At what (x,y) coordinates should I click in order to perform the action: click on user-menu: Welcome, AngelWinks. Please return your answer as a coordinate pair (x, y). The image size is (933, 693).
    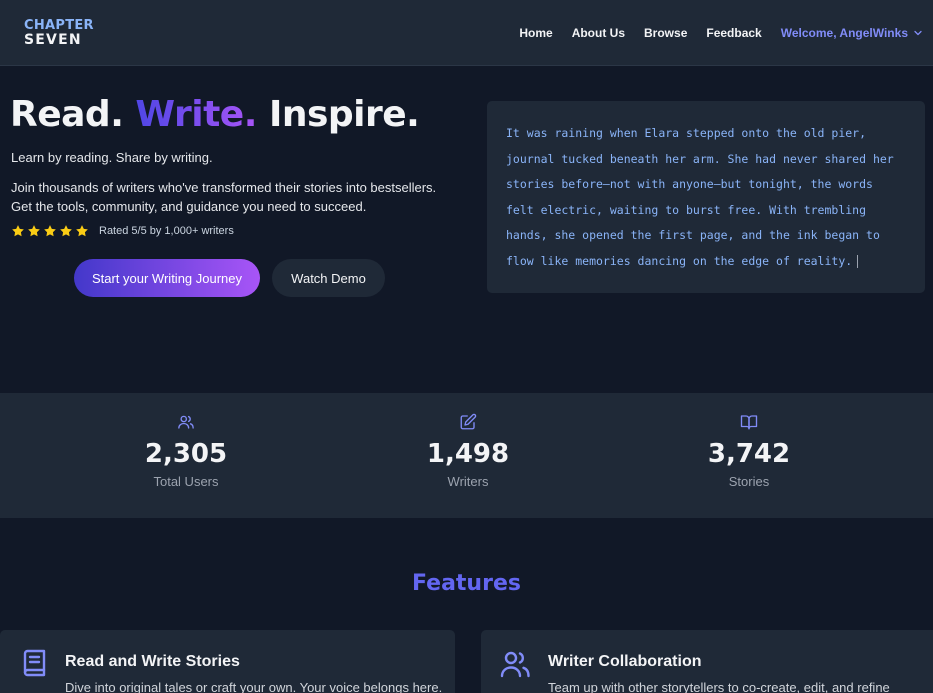
    Looking at the image, I should click on (852, 33).